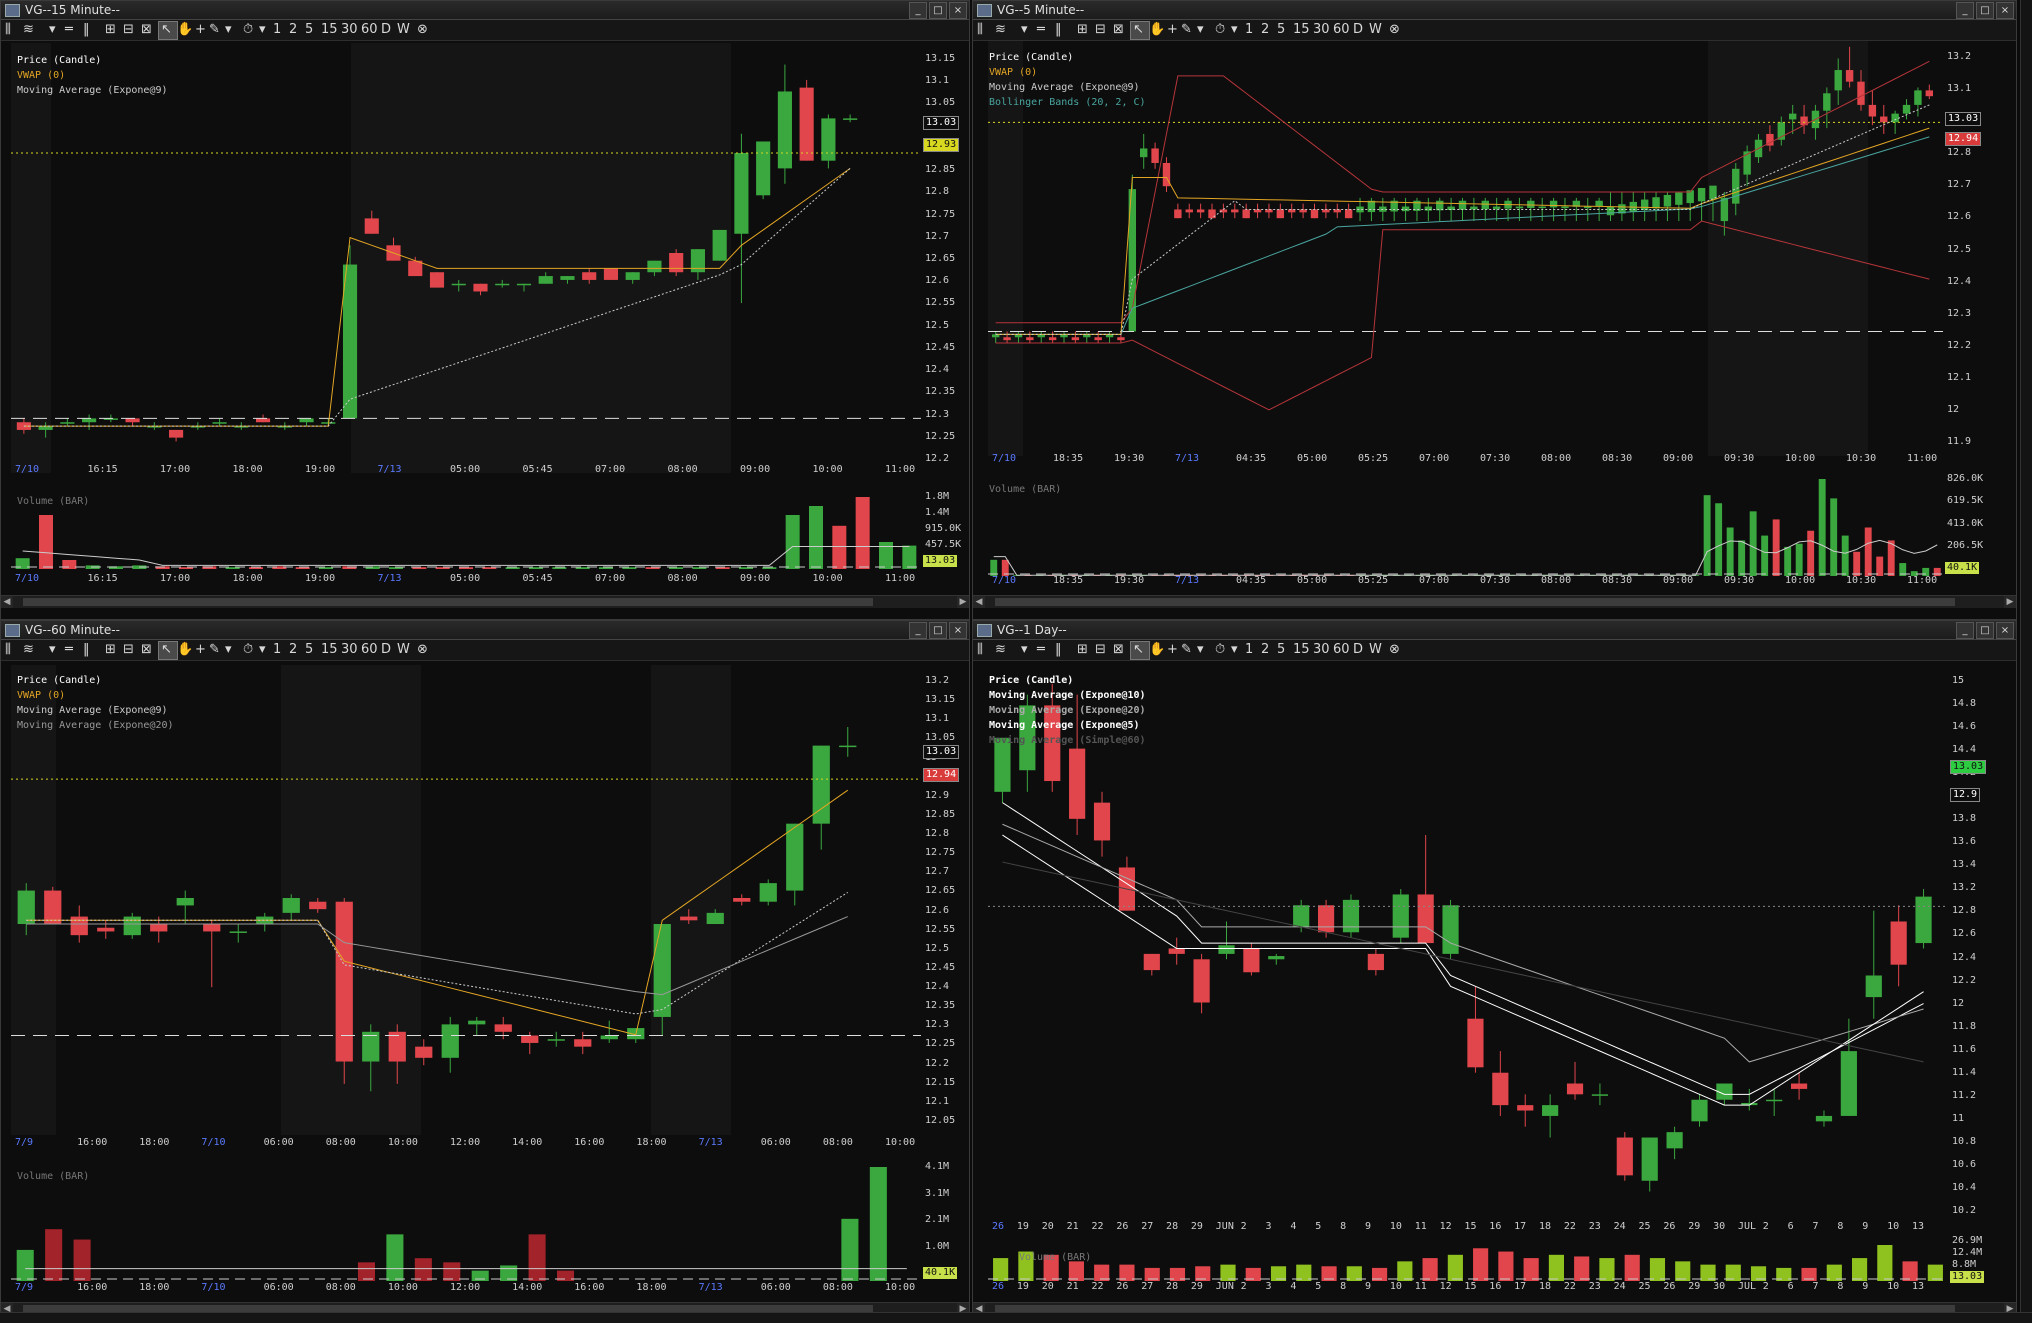 This screenshot has height=1323, width=2032. What do you see at coordinates (485, 601) in the screenshot?
I see `horizontal-scrollbar: ◀ ▶` at bounding box center [485, 601].